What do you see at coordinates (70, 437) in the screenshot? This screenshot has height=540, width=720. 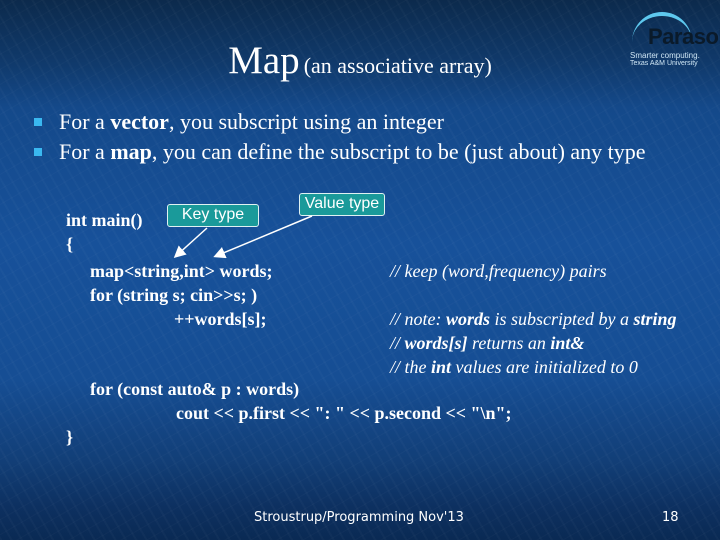 I see `code-line: }` at bounding box center [70, 437].